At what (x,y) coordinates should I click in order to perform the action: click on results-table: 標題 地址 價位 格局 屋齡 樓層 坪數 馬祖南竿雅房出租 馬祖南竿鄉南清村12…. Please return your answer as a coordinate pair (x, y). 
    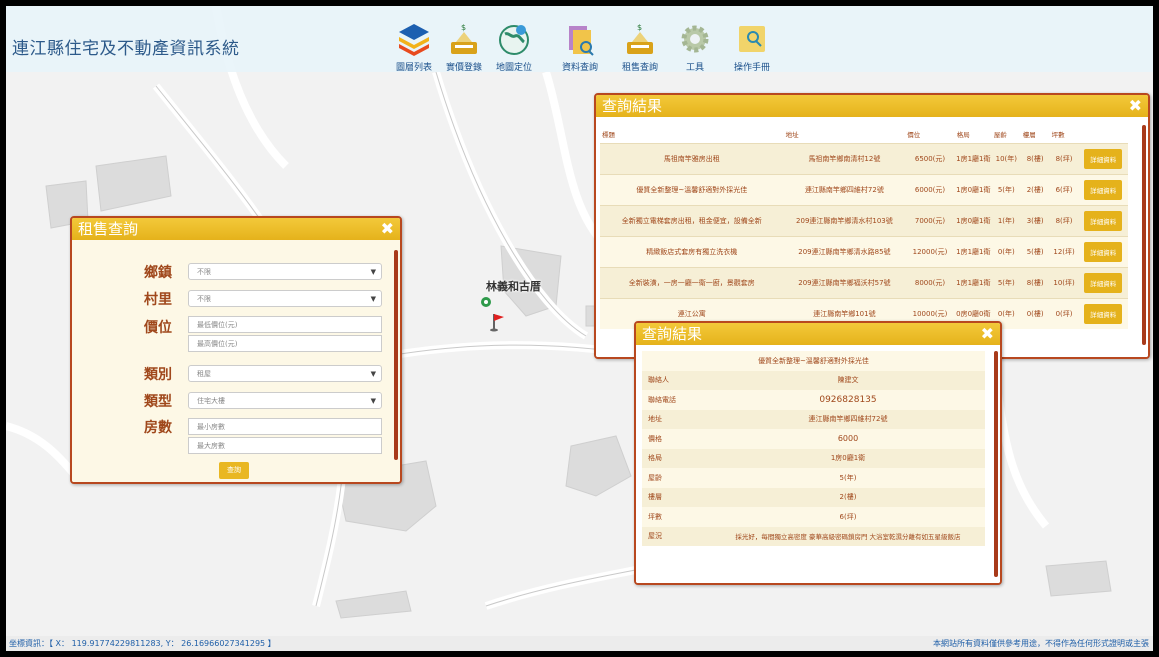
    Looking at the image, I should click on (864, 227).